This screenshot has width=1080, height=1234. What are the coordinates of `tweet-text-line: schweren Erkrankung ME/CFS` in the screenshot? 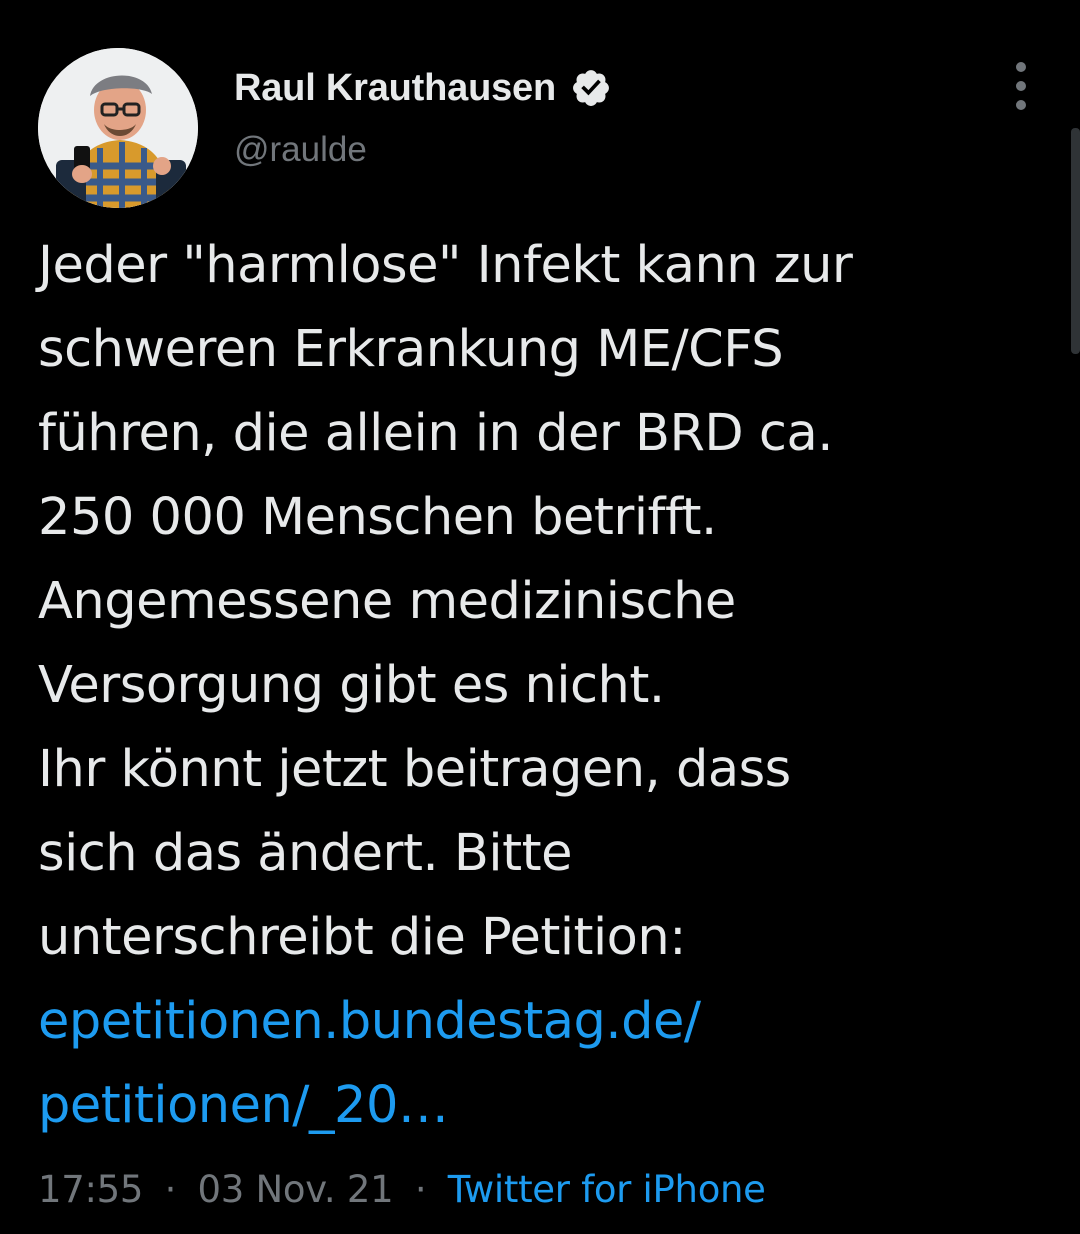 It's located at (411, 349).